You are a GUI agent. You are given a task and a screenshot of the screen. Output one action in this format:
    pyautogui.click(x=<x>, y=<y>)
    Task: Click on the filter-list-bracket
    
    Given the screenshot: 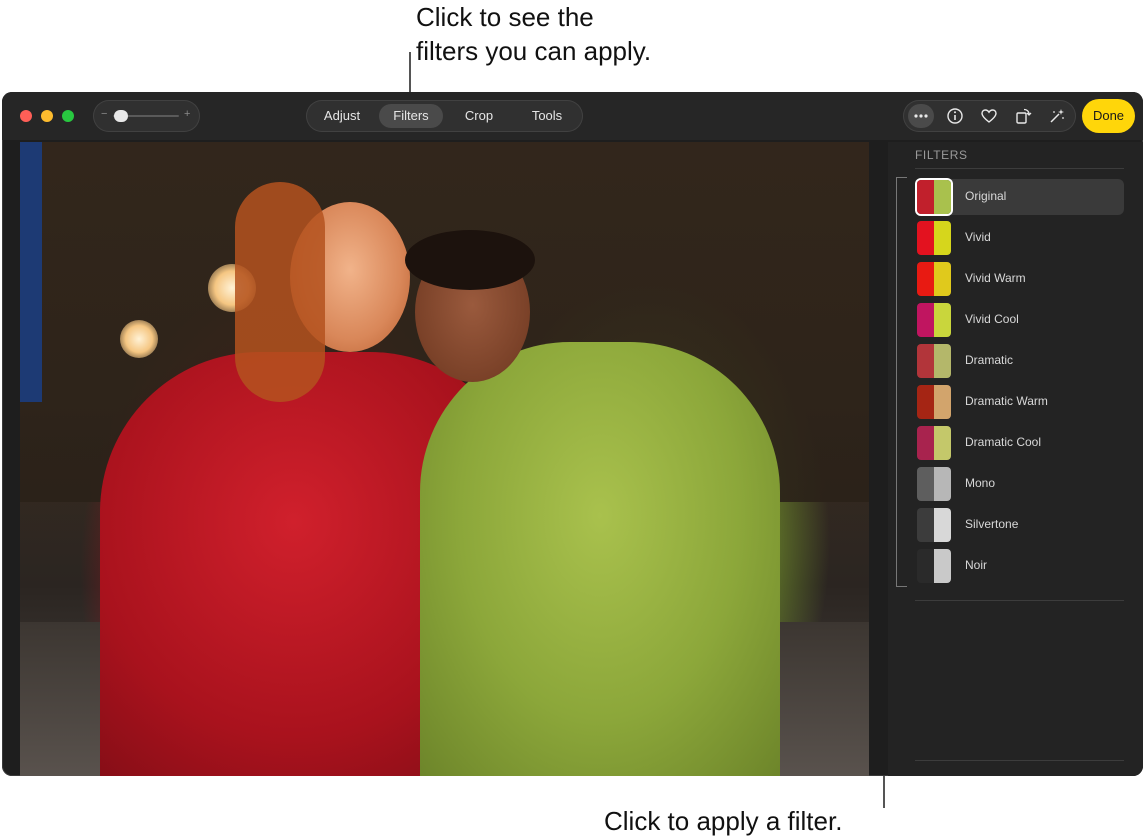 What is the action you would take?
    pyautogui.click(x=901, y=382)
    